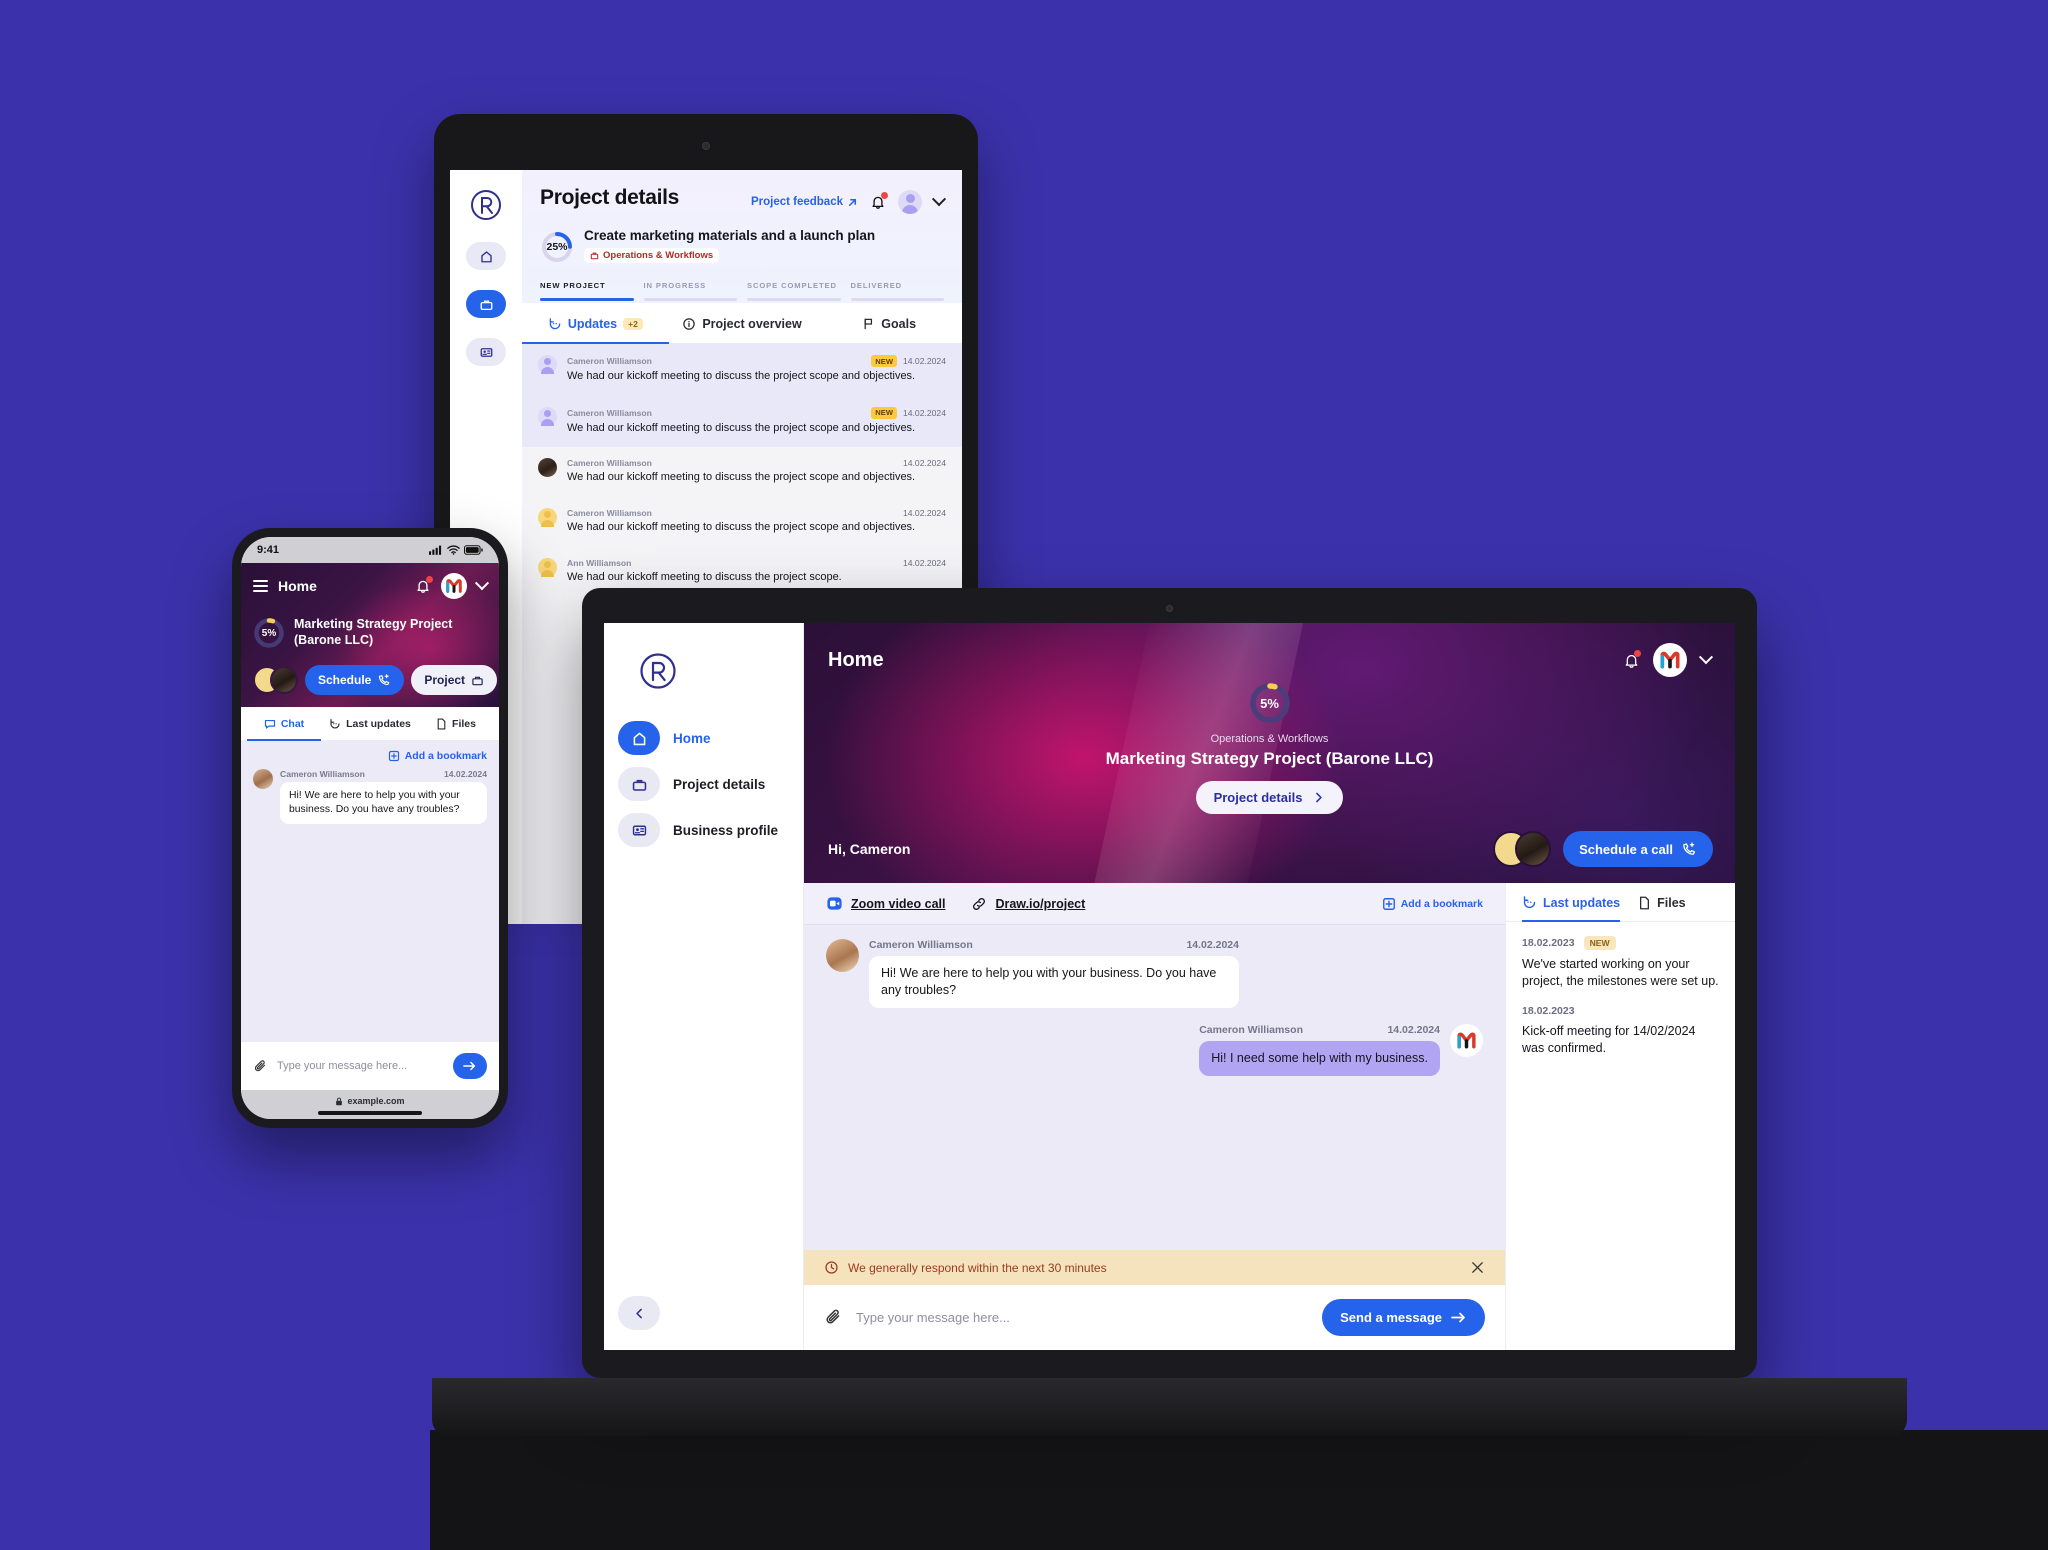  I want to click on tablet-camera, so click(706, 146).